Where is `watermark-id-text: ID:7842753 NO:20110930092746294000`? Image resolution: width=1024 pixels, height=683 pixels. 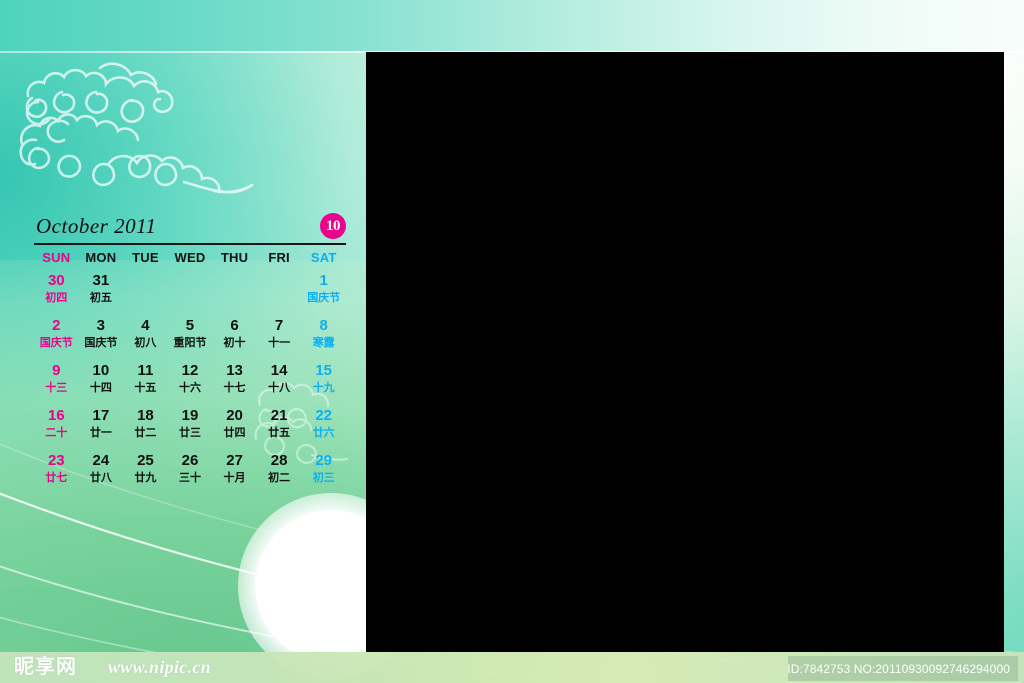 watermark-id-text: ID:7842753 NO:20110930092746294000 is located at coordinates (898, 669).